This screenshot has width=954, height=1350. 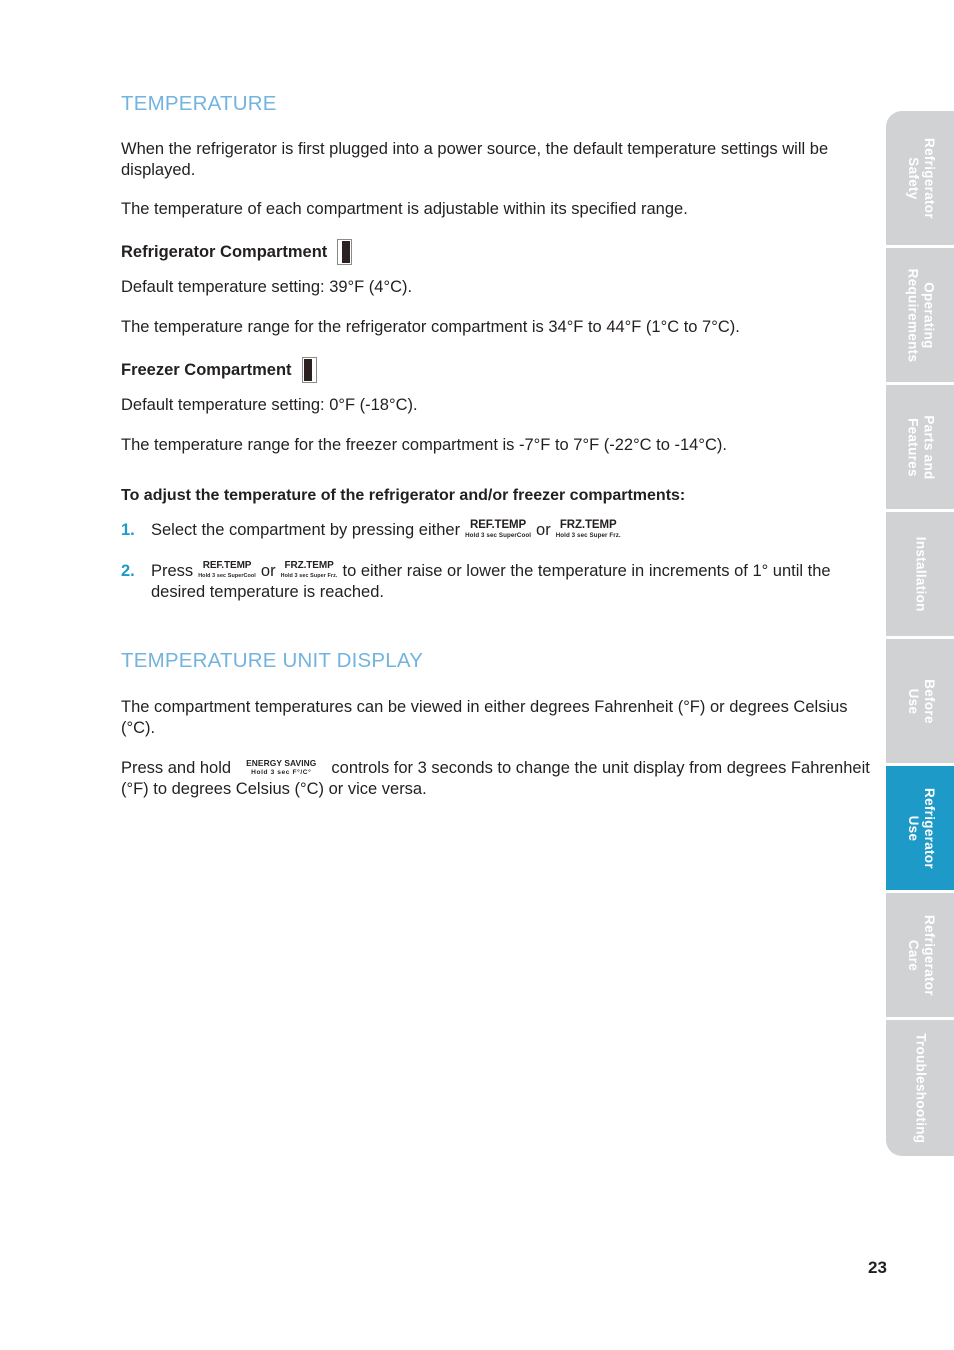 I want to click on refrigerator-compartment-heading: Refrigerator Compartment, so click(x=497, y=252).